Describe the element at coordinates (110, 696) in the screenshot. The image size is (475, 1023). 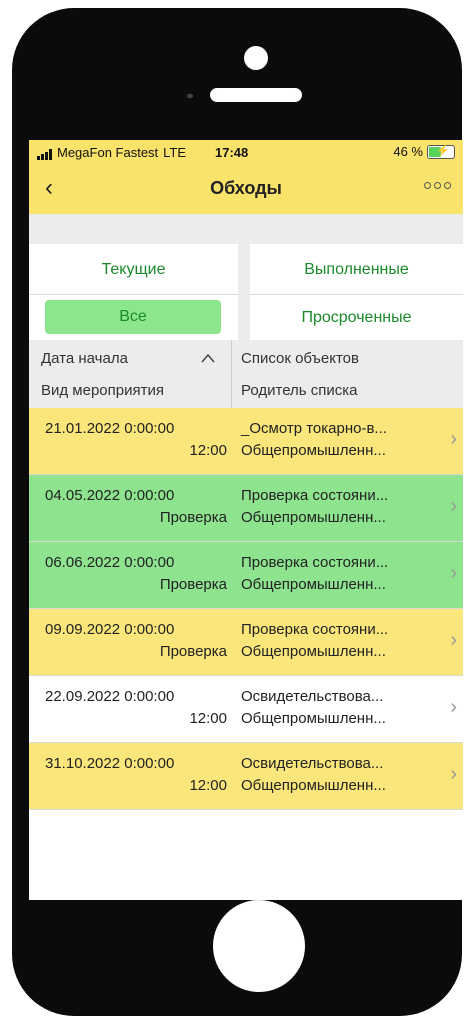
I see `row-date: 22.09.2022 0:00:00` at that location.